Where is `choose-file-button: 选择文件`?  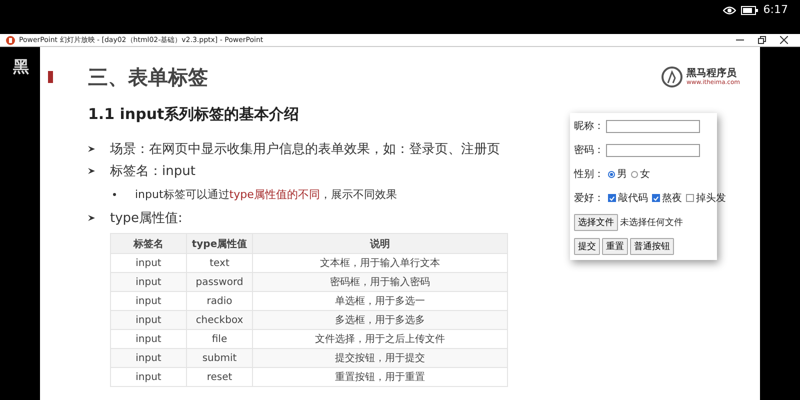 choose-file-button: 选择文件 is located at coordinates (596, 222).